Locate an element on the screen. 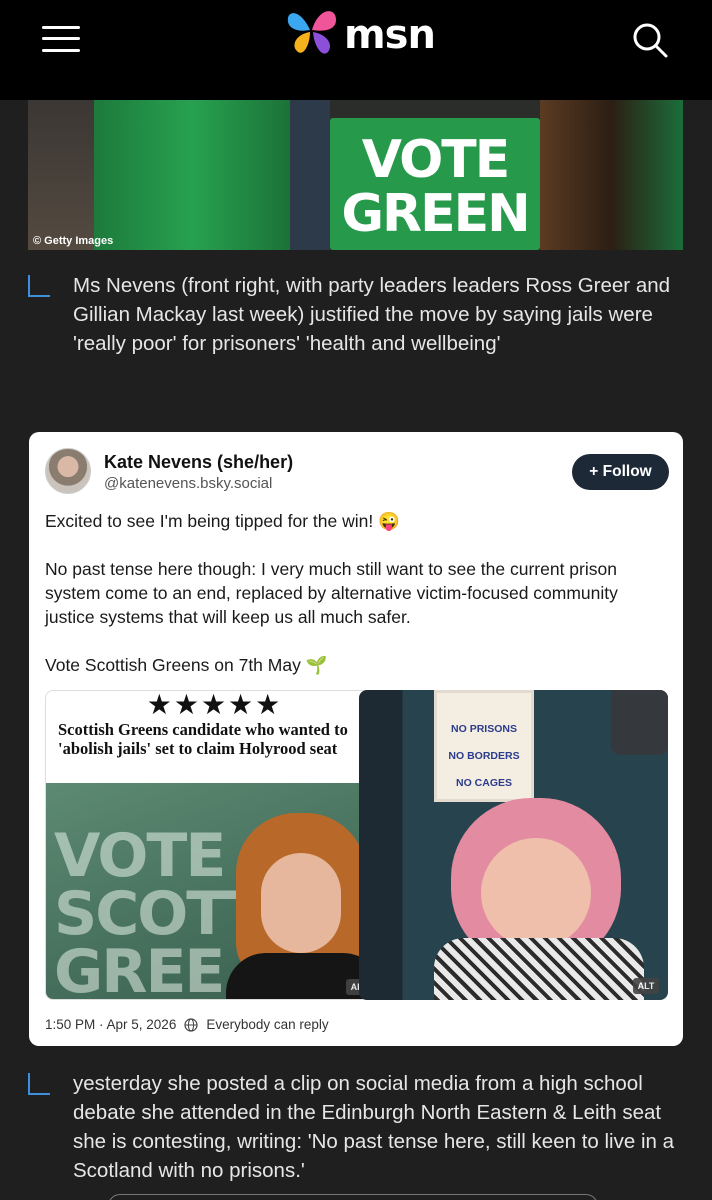 This screenshot has height=1200, width=712. sign-line-1: VOTE is located at coordinates (436, 160).